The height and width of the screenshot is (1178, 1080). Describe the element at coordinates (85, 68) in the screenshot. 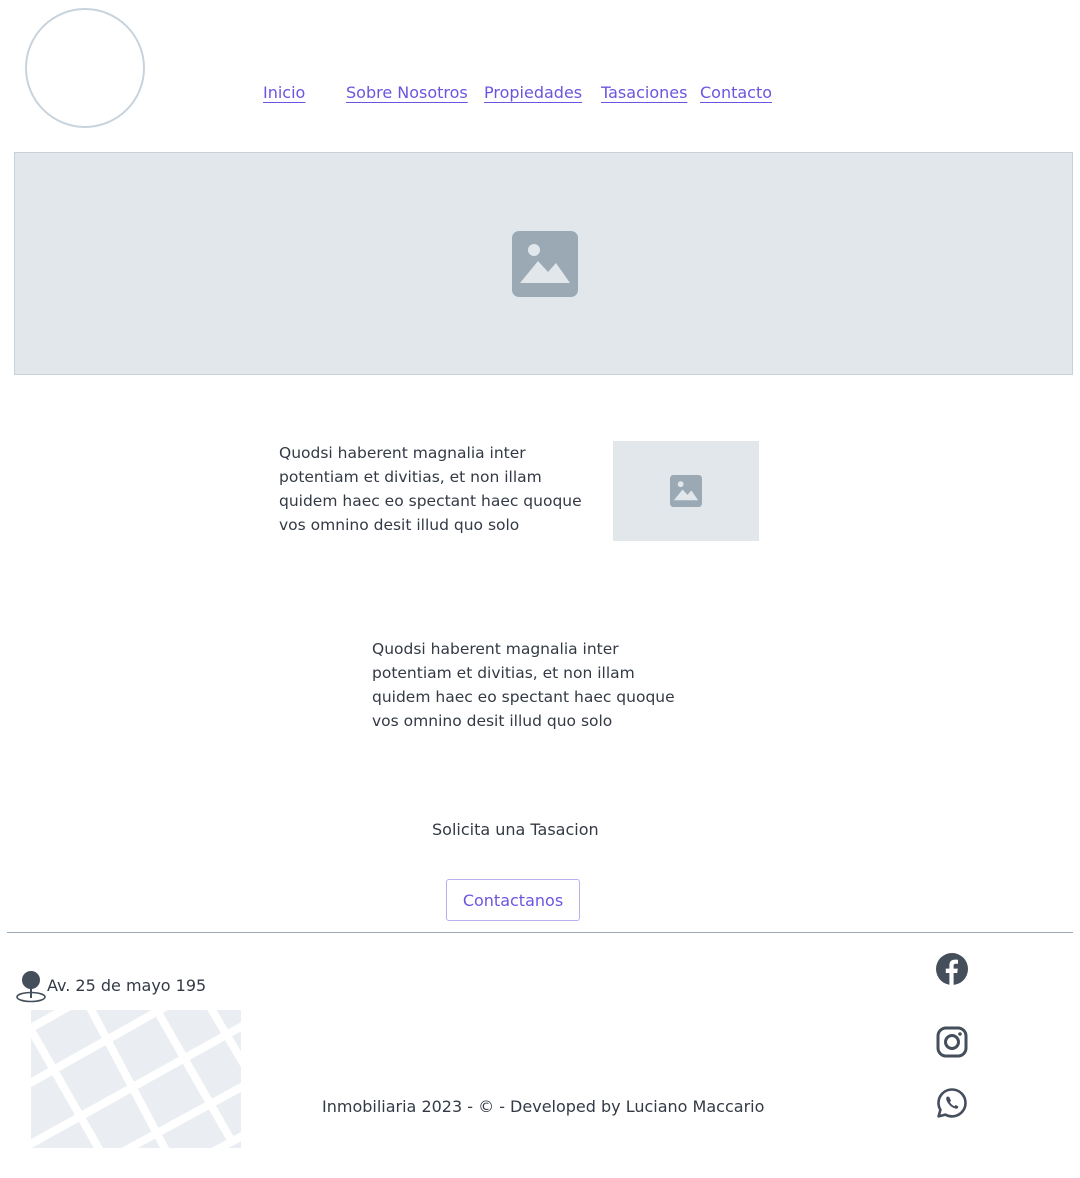

I see `logo-placeholder` at that location.